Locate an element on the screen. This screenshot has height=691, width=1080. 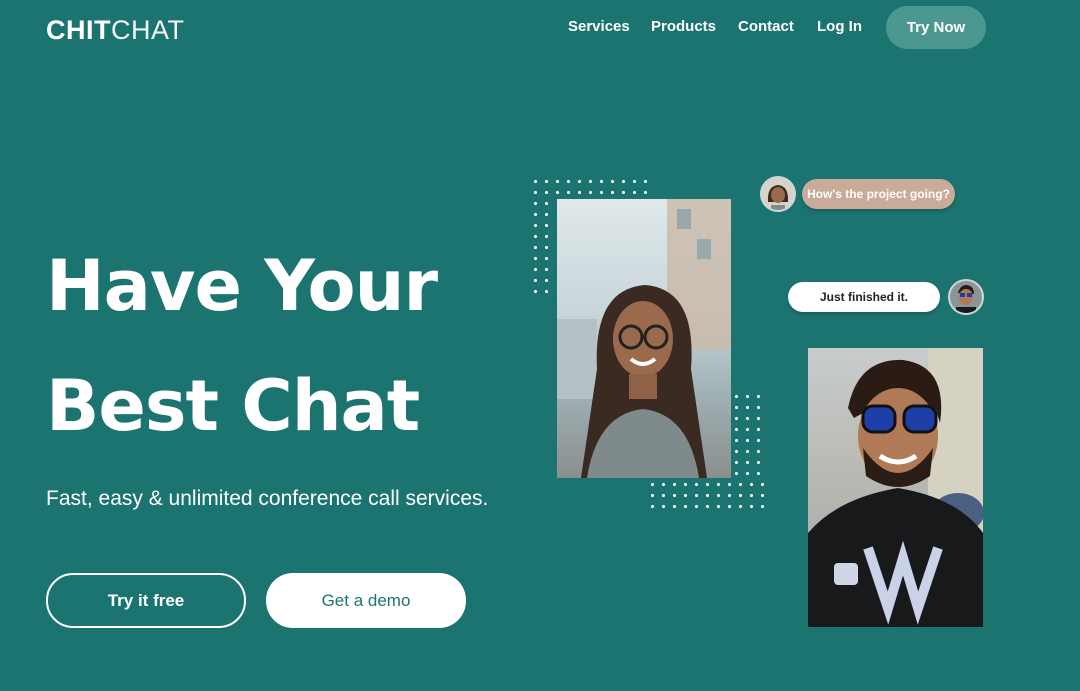
dot-pattern-bottom is located at coordinates (705, 495).